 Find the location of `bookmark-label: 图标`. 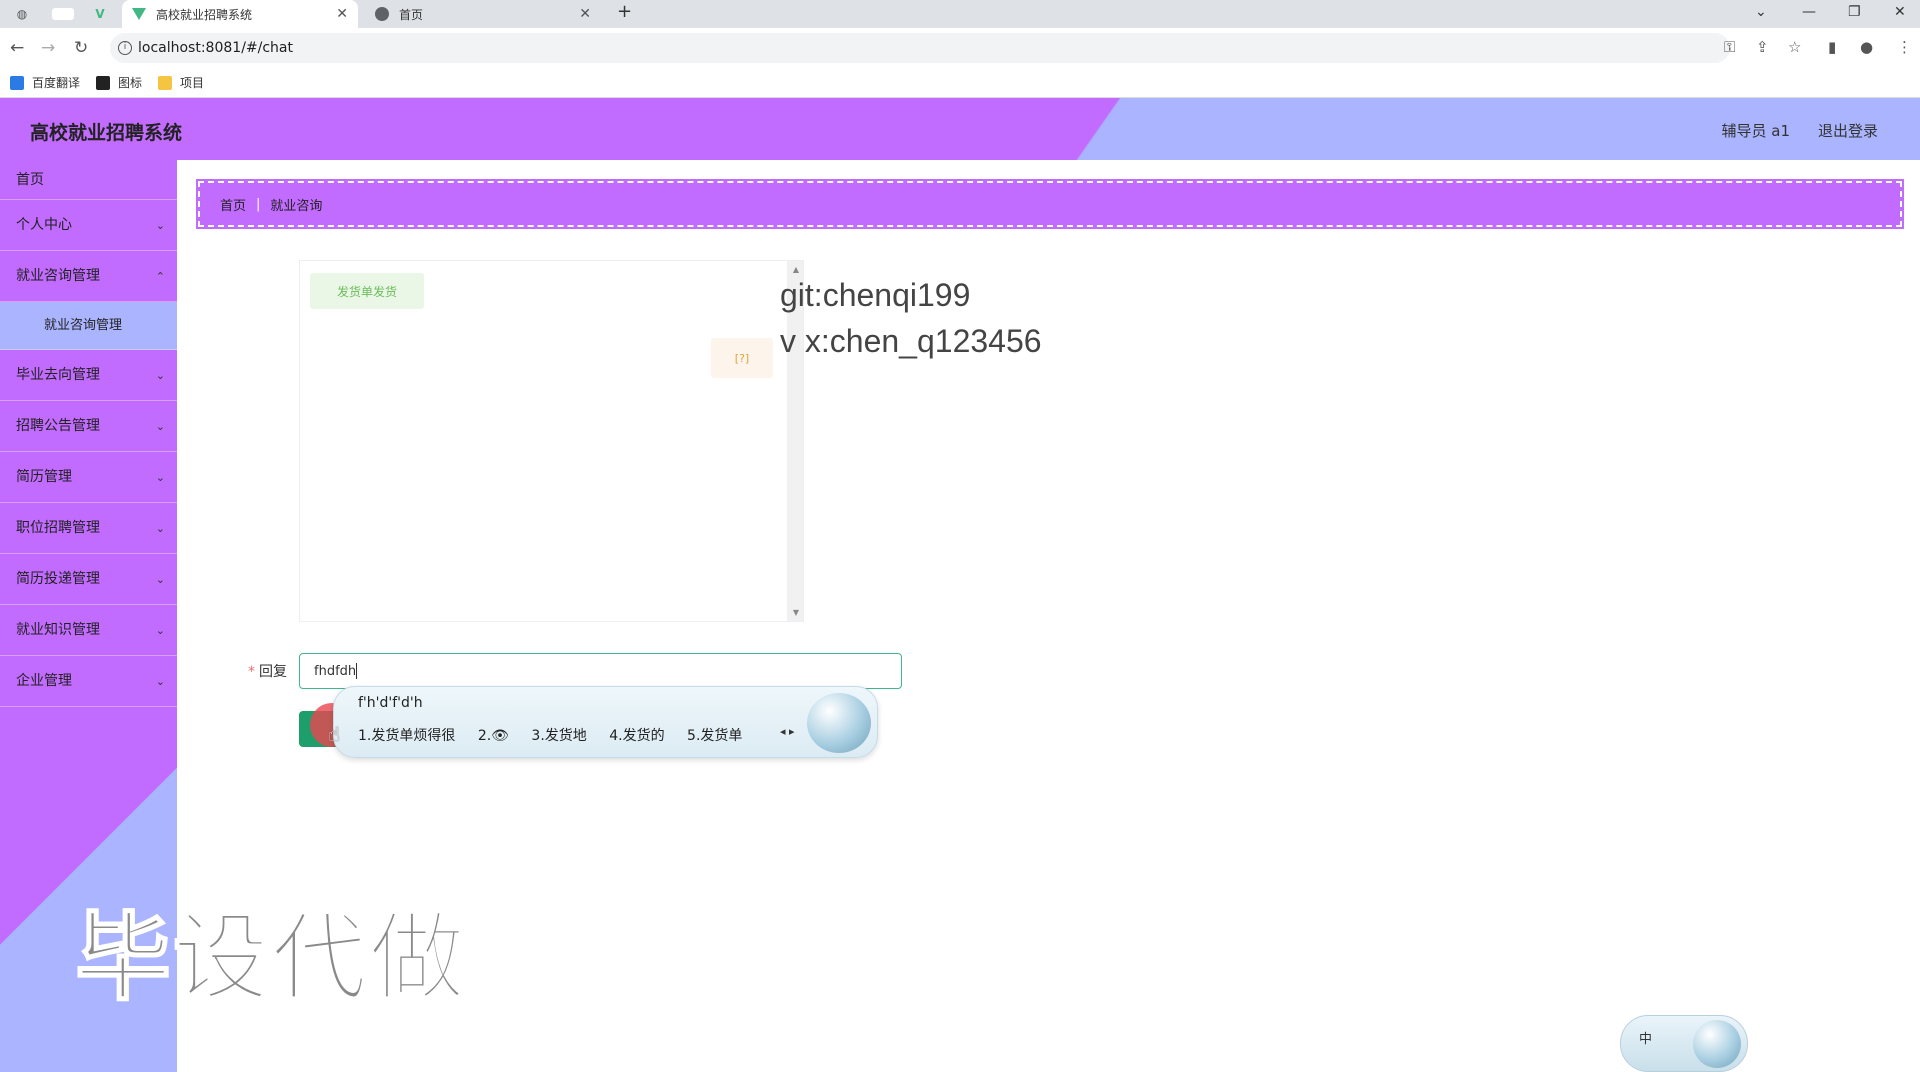

bookmark-label: 图标 is located at coordinates (130, 83).